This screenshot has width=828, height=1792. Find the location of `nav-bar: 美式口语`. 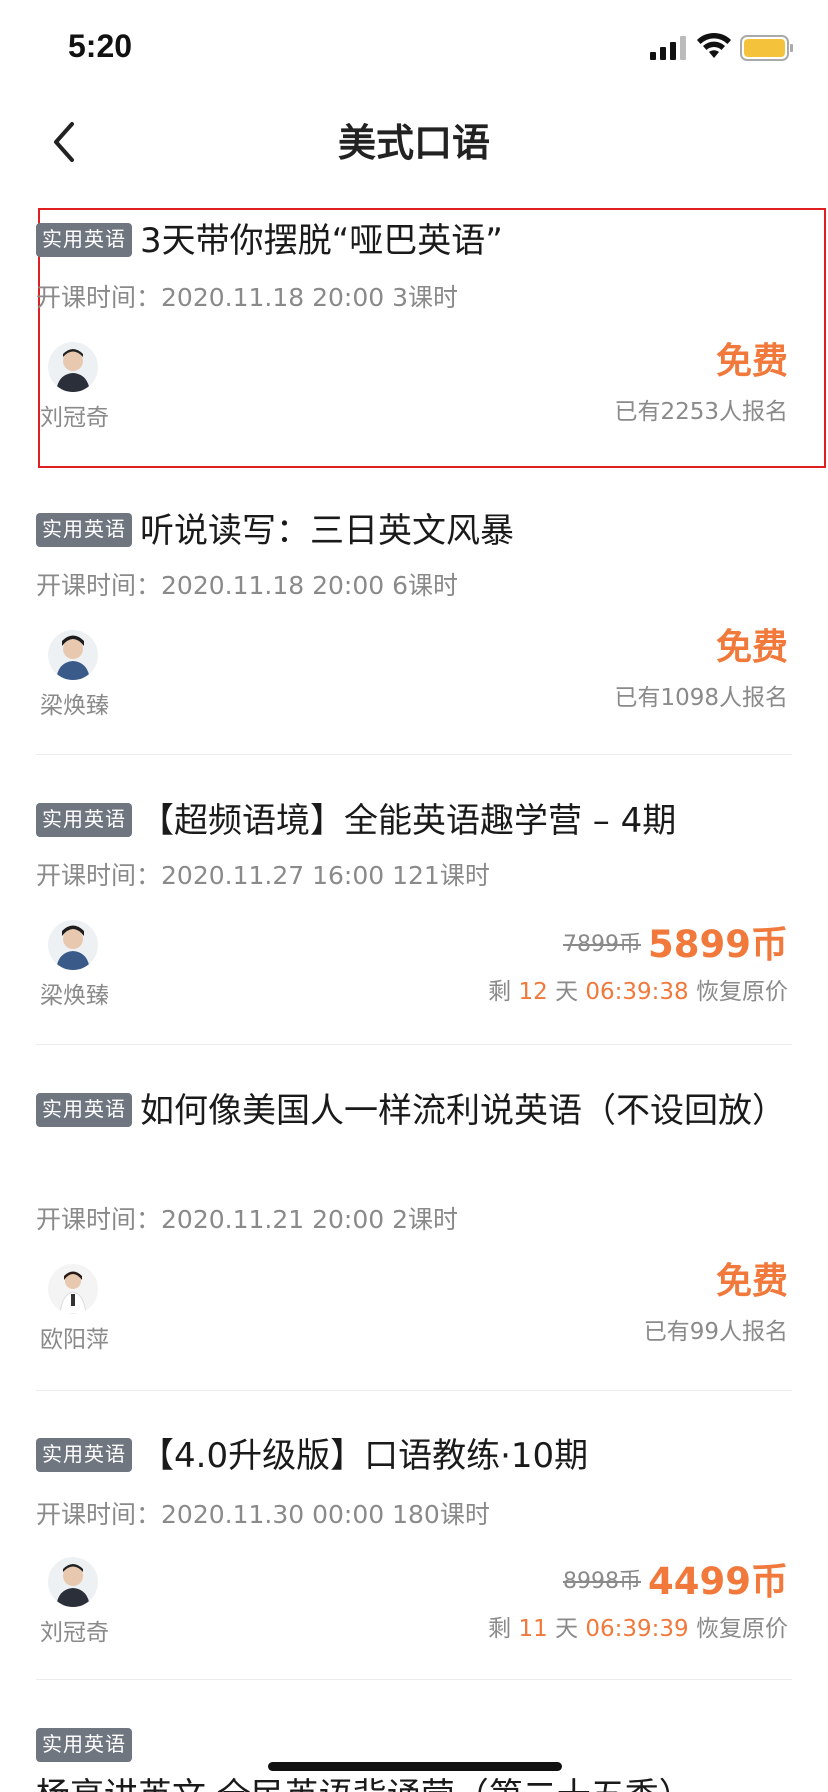

nav-bar: 美式口语 is located at coordinates (414, 150).